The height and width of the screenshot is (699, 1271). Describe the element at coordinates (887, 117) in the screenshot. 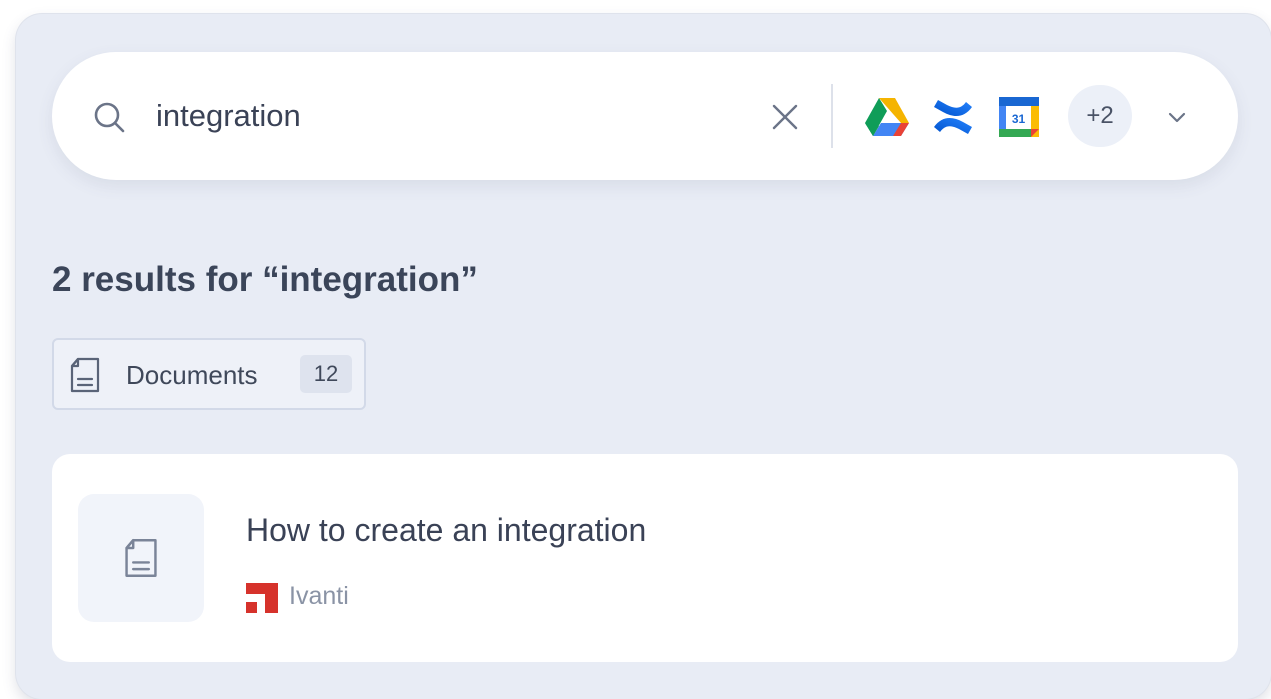

I see `google-drive-icon` at that location.